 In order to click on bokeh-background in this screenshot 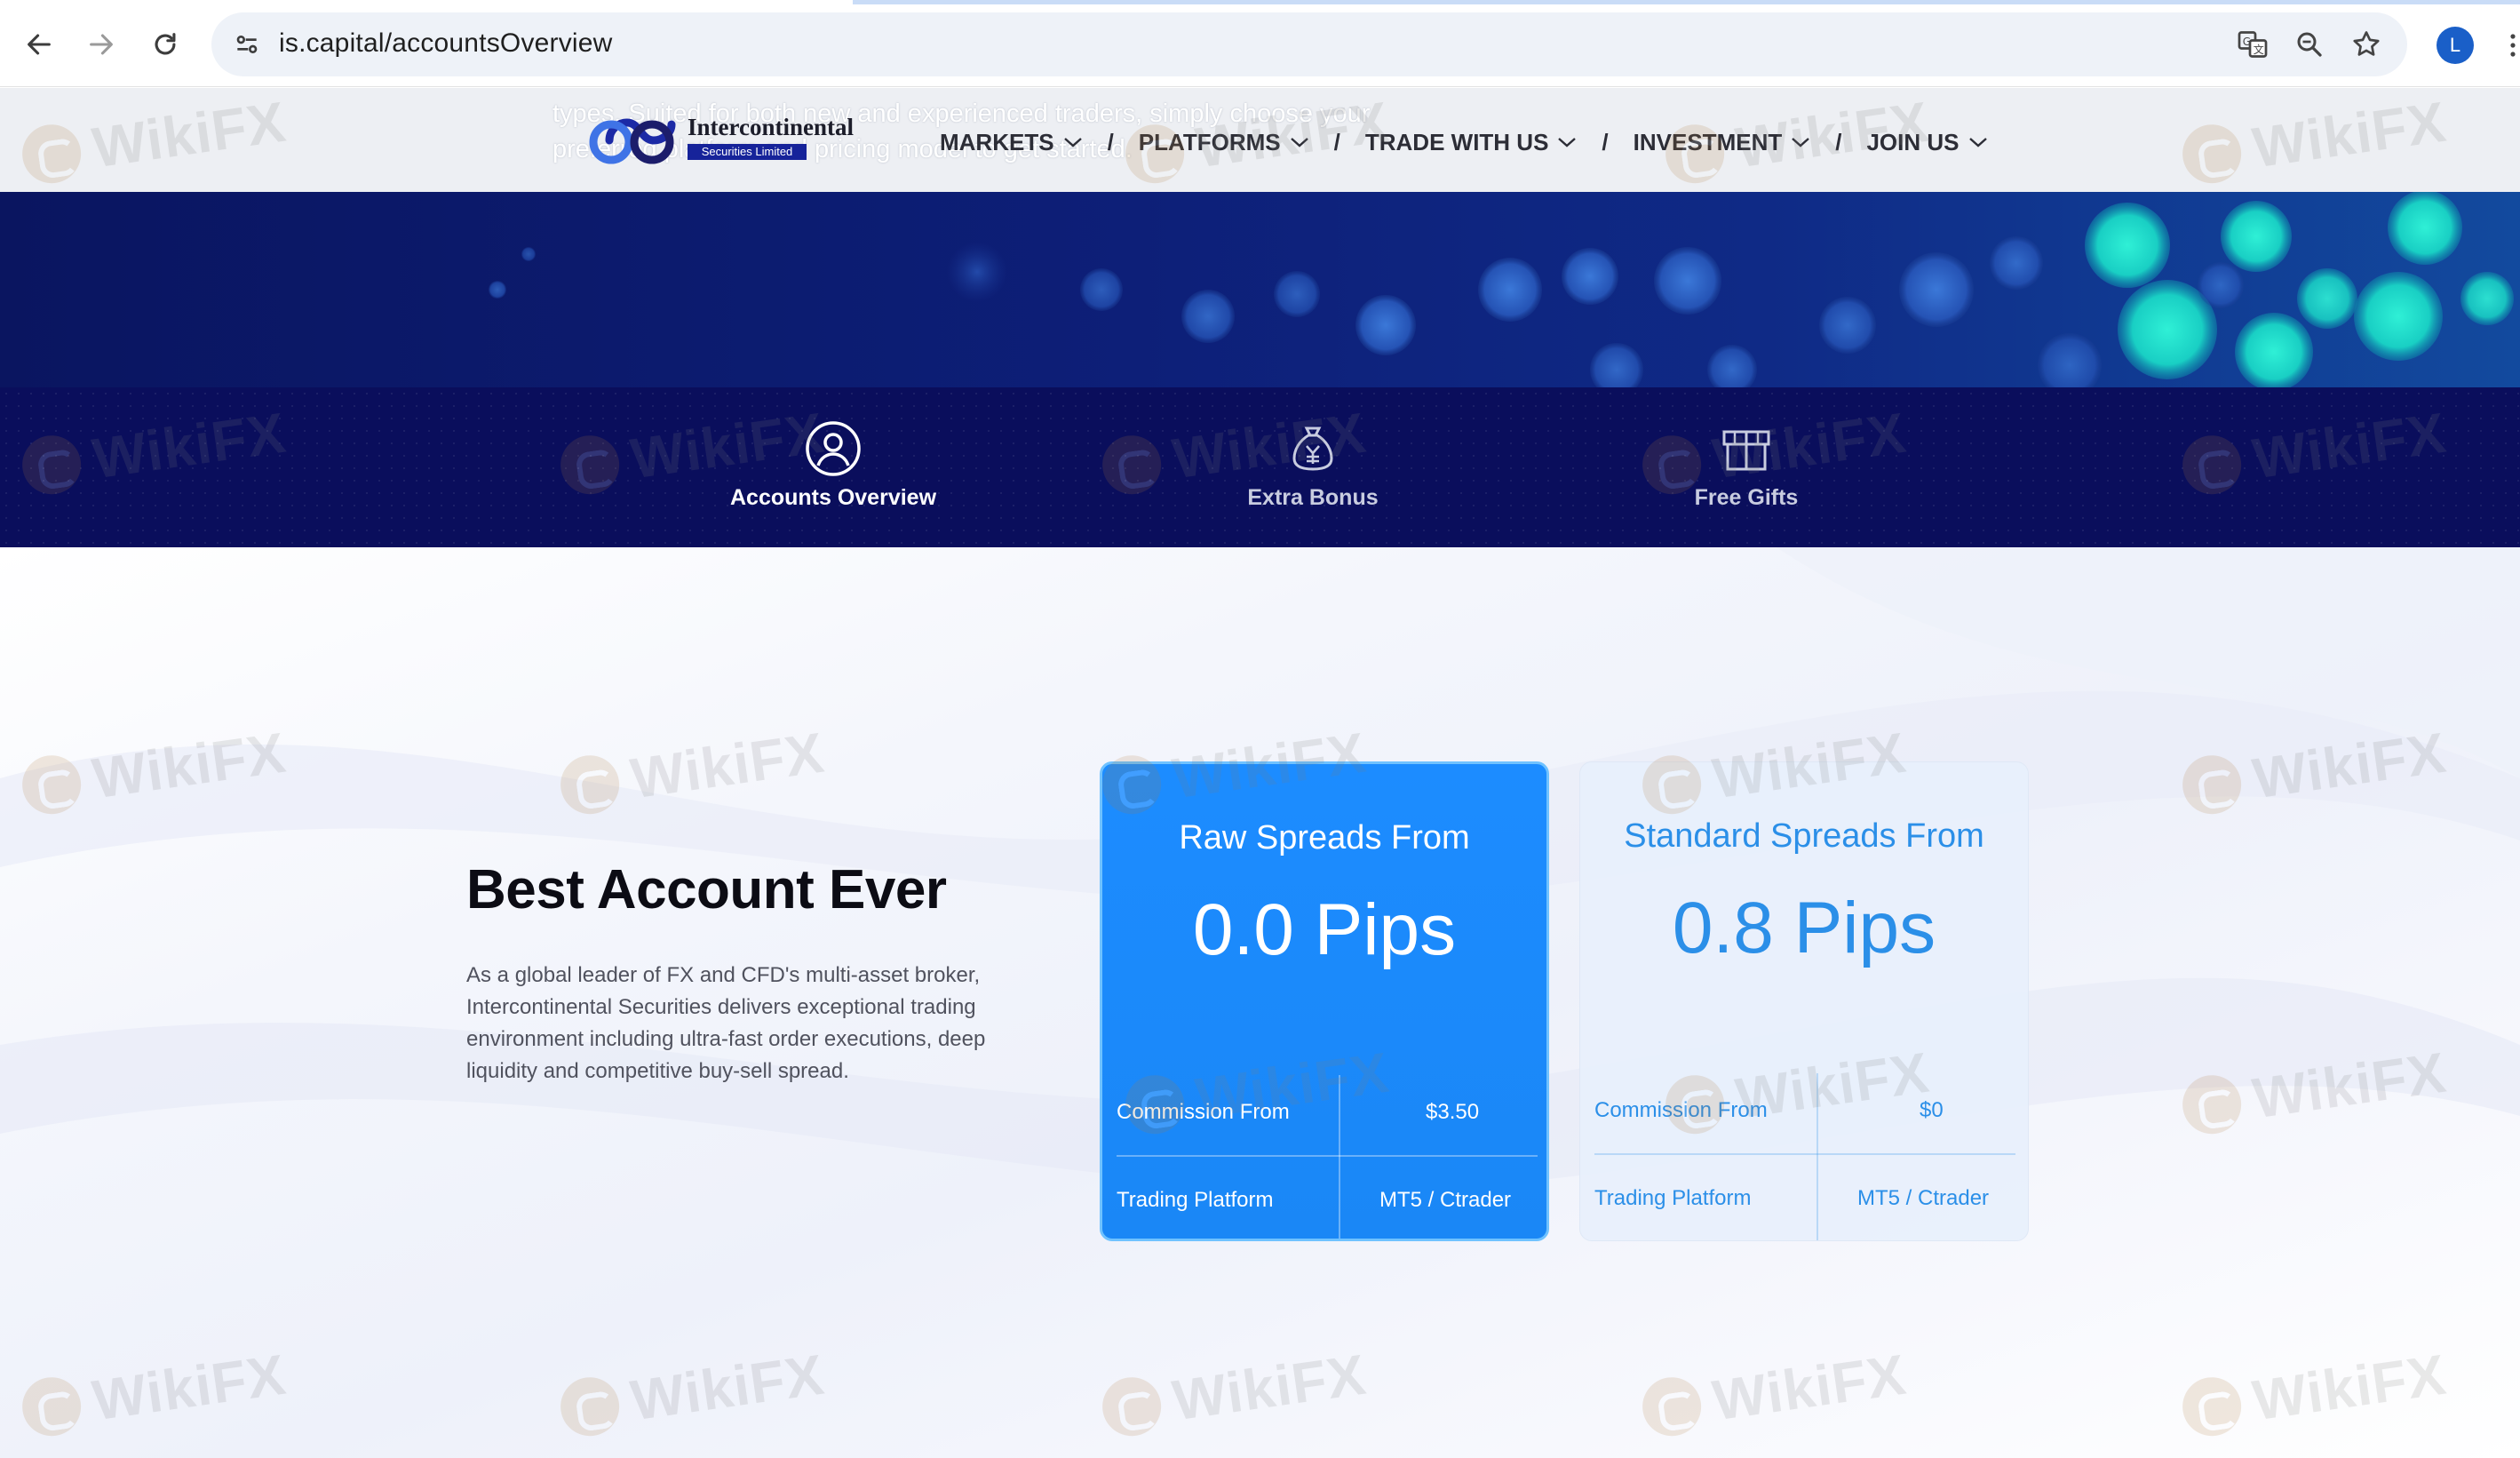, I will do `click(1501, 289)`.